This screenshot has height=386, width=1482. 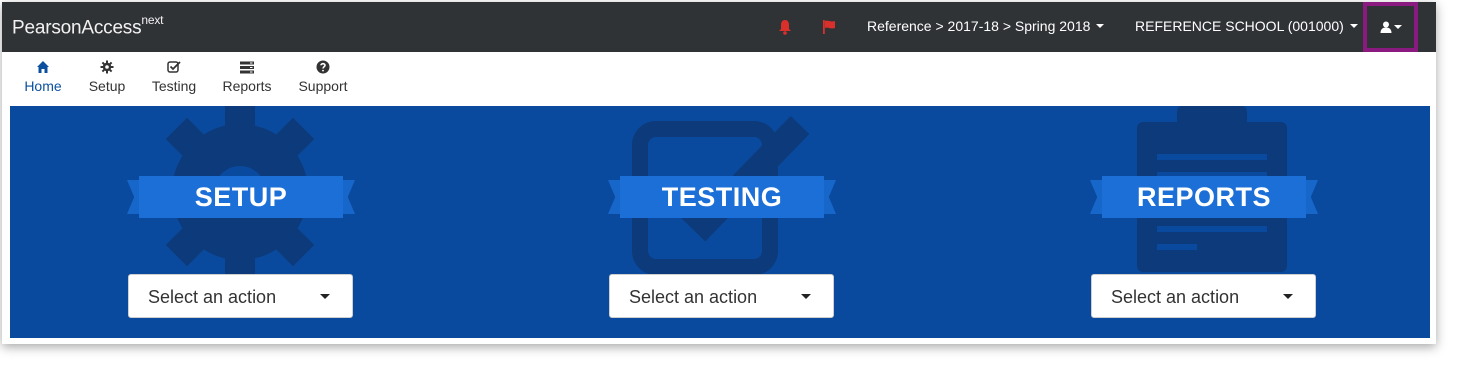 I want to click on organization-label: REFERENCE SCHOOL (001000), so click(x=1239, y=26).